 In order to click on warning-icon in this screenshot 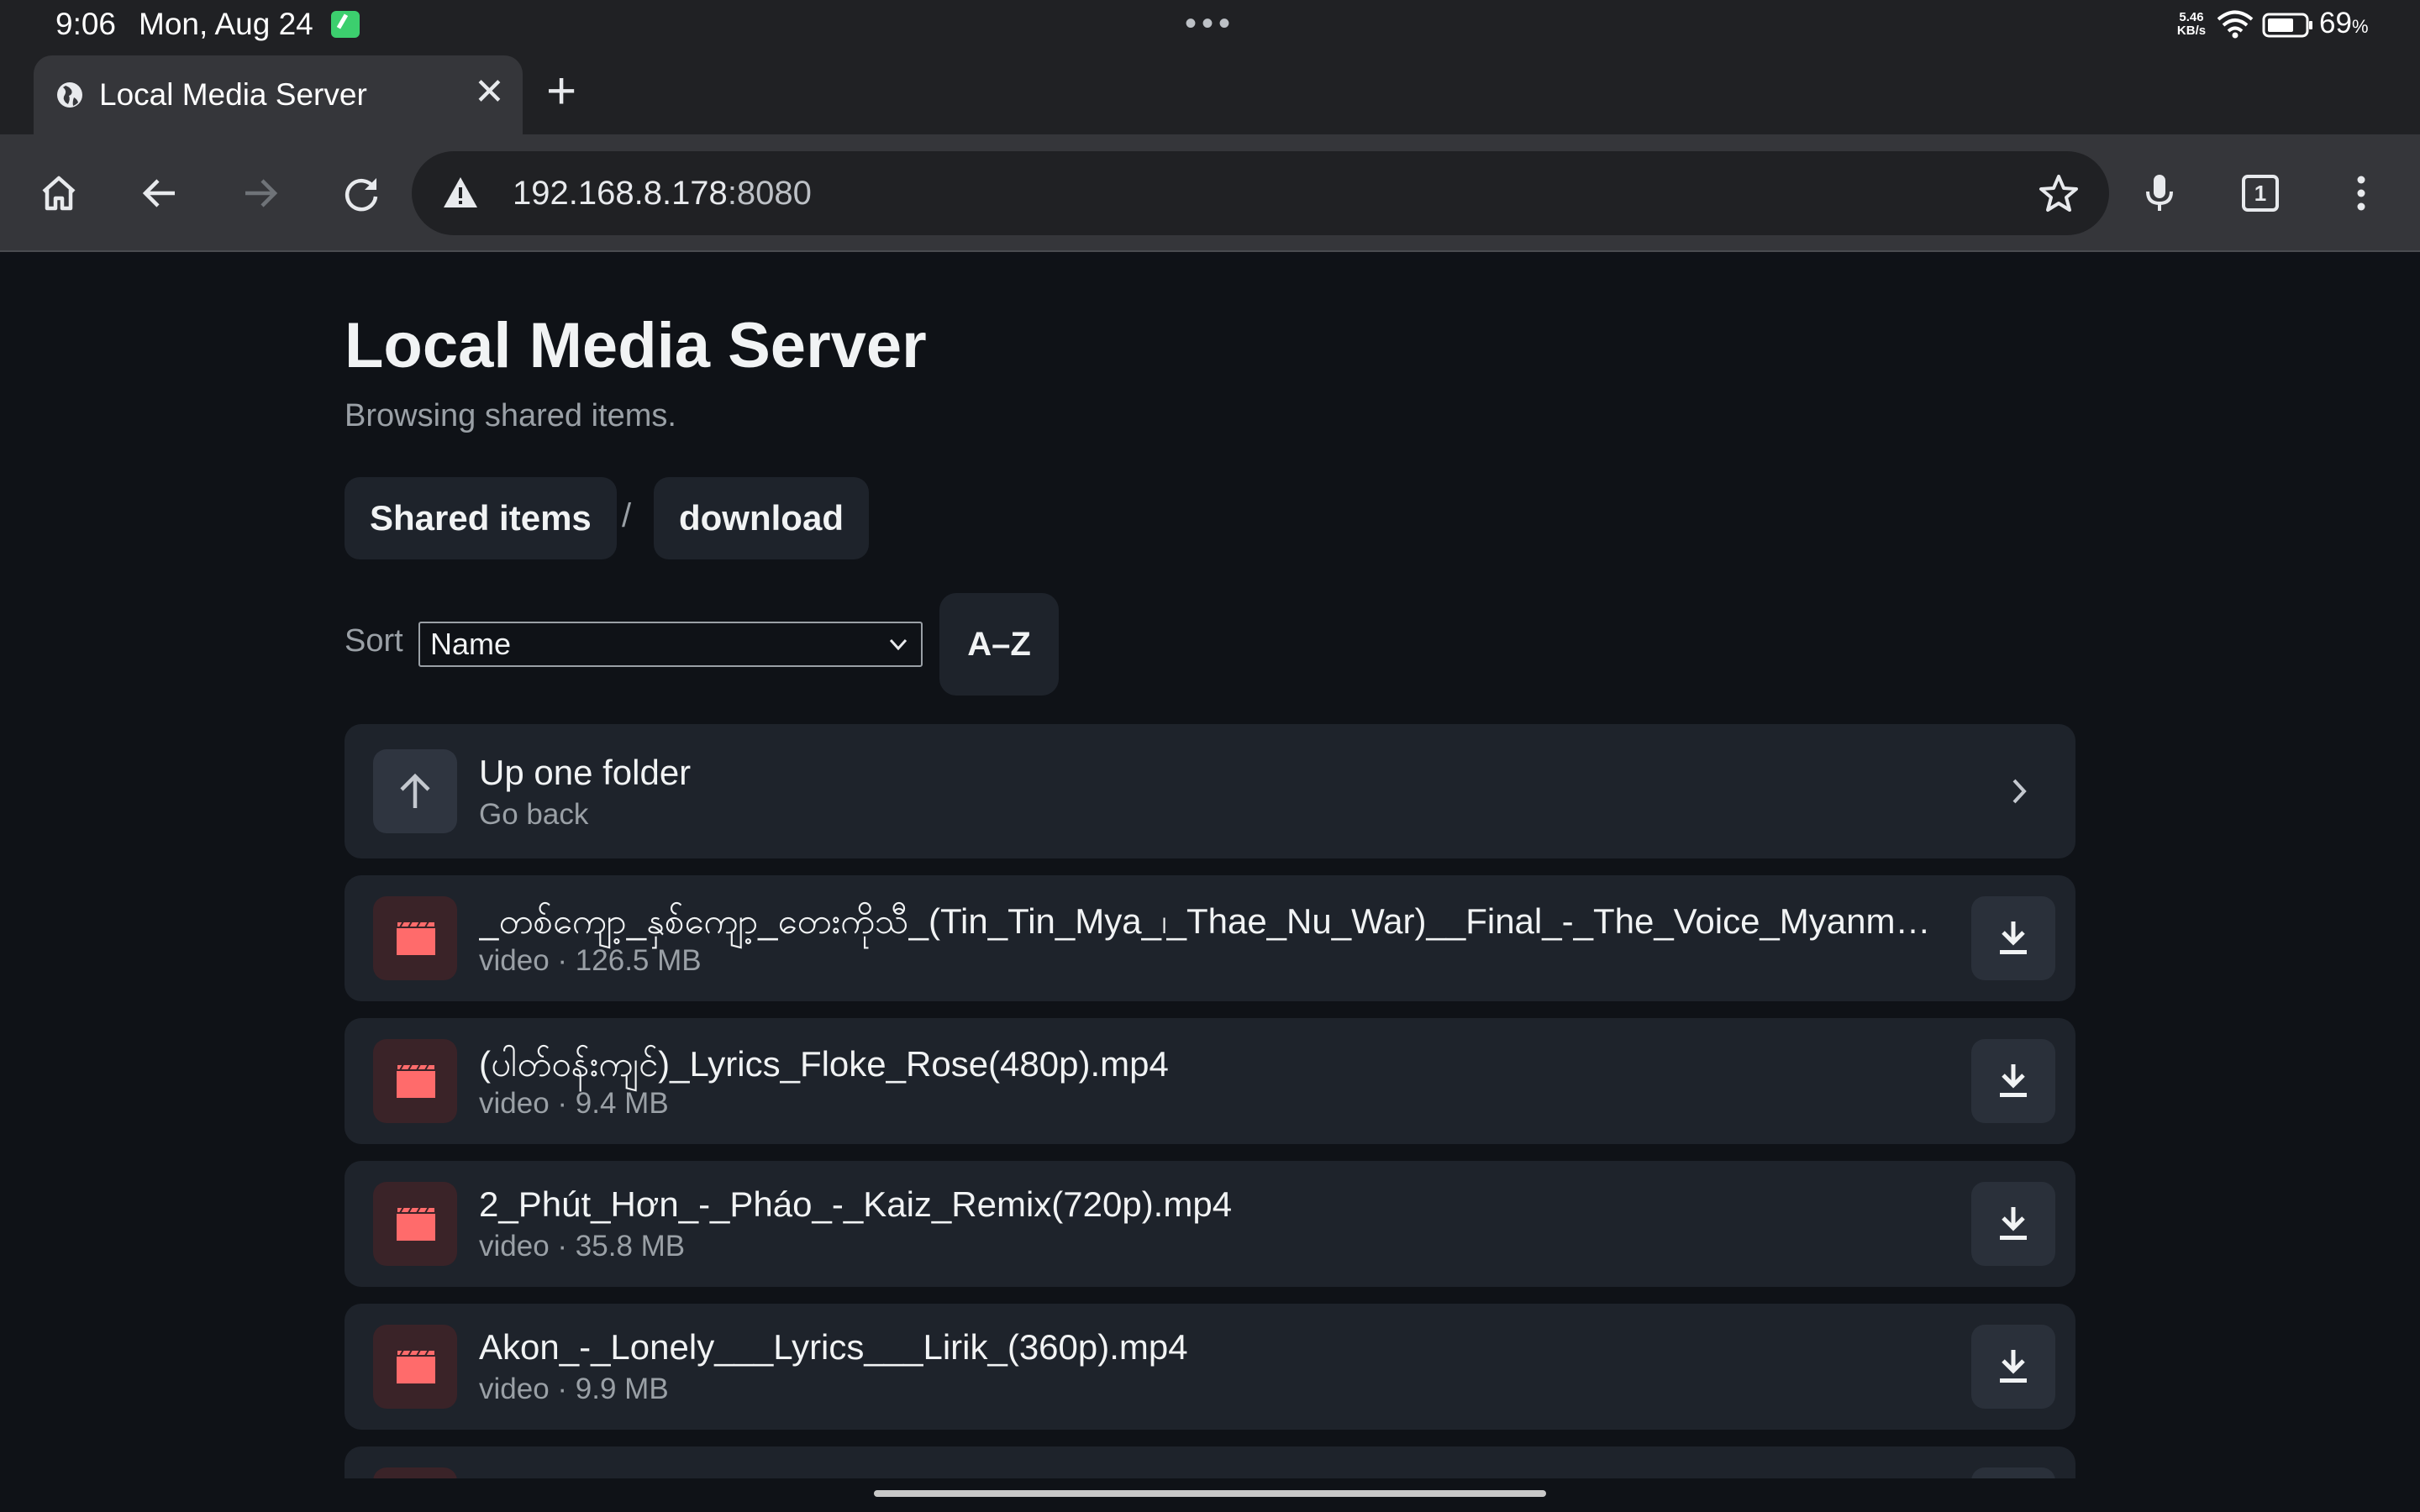, I will do `click(461, 192)`.